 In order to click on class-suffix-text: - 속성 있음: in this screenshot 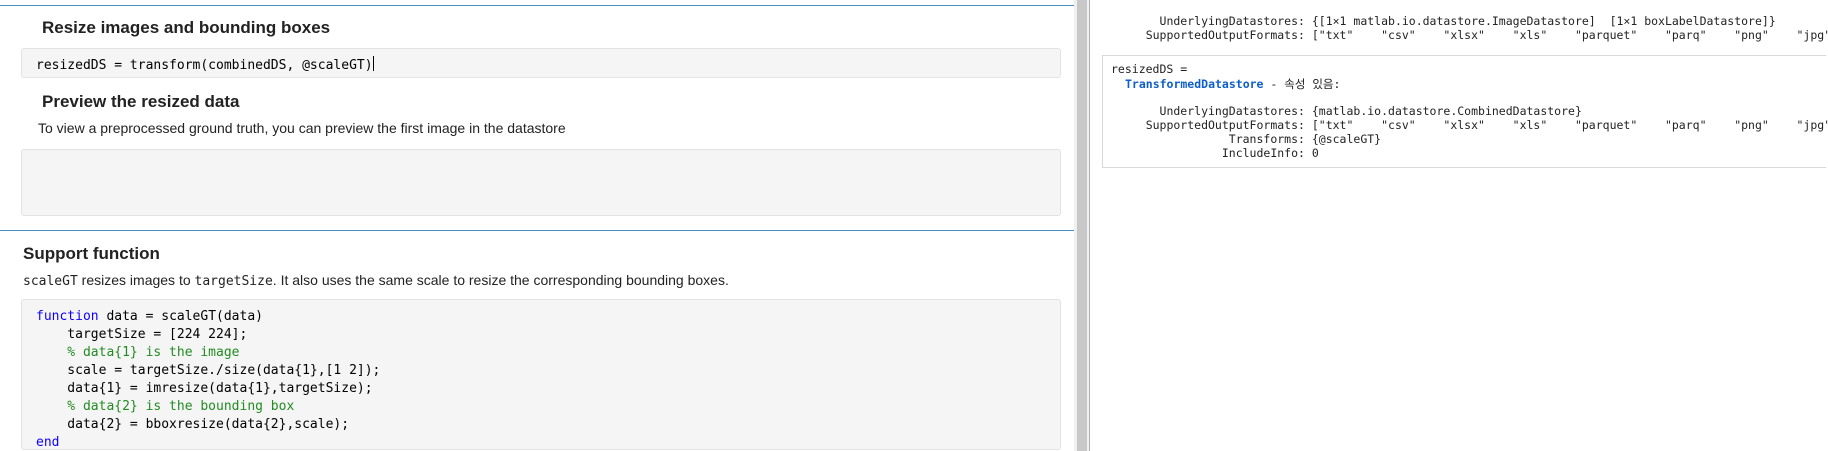, I will do `click(1302, 84)`.